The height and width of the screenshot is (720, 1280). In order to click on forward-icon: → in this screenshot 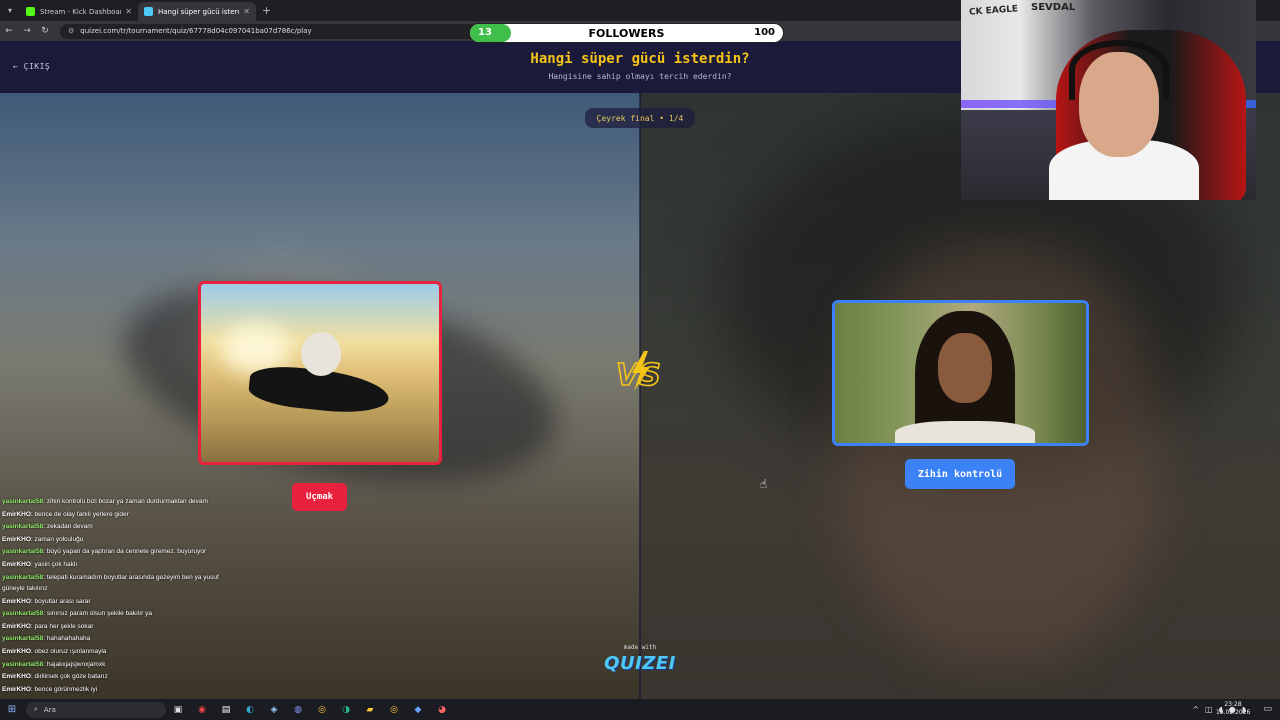, I will do `click(27, 31)`.